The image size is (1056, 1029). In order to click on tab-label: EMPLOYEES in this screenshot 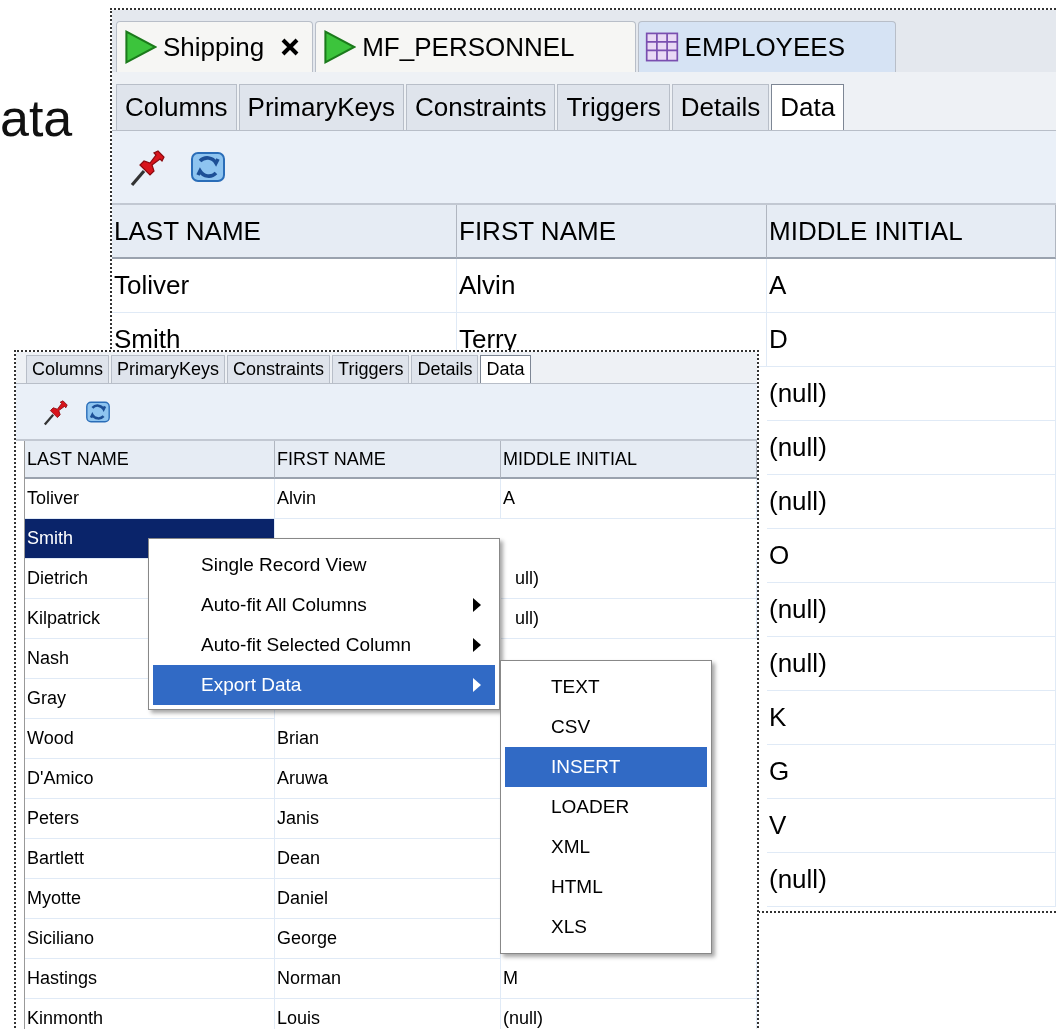, I will do `click(764, 47)`.